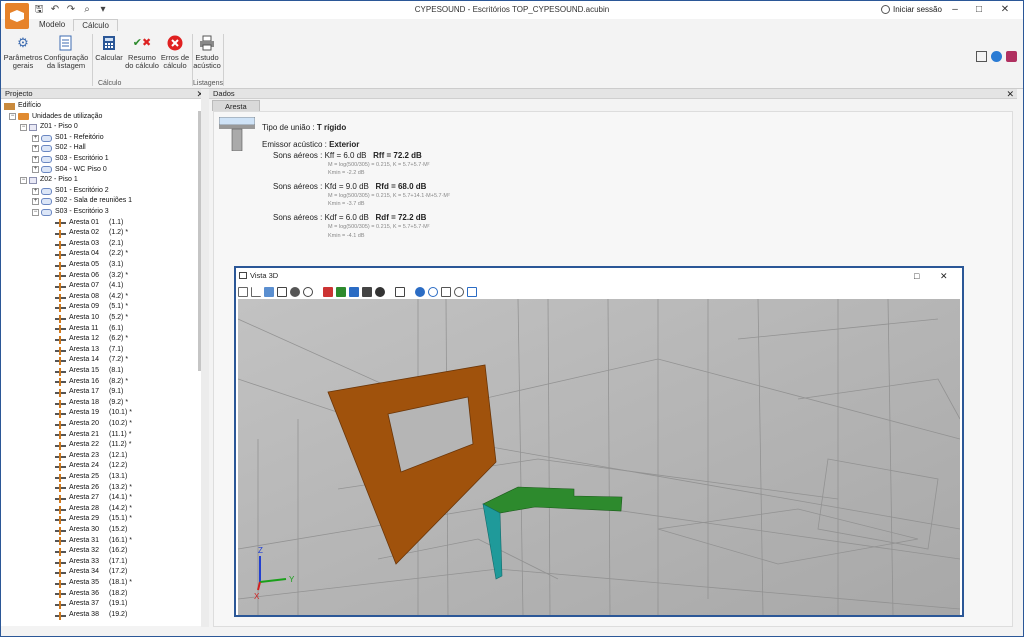  What do you see at coordinates (996, 56) in the screenshot?
I see `globe-icon` at bounding box center [996, 56].